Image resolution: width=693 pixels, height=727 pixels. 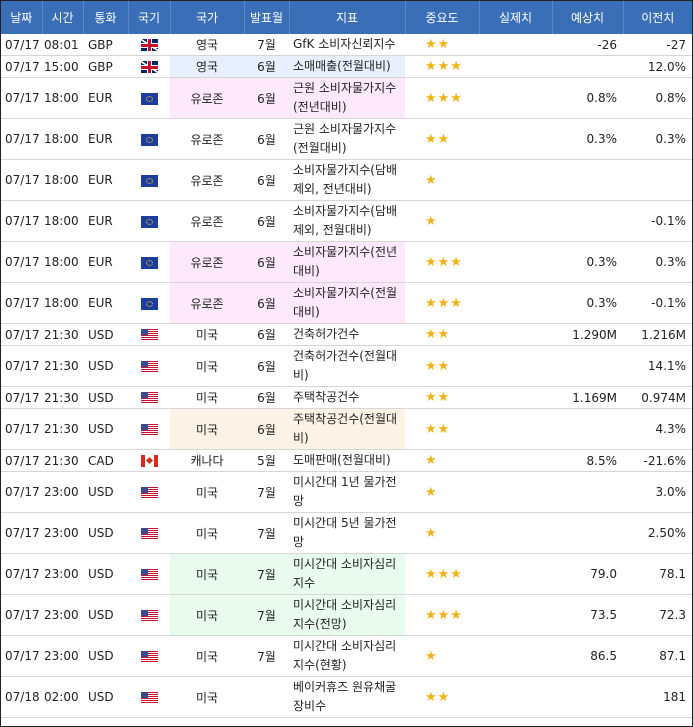 What do you see at coordinates (587, 615) in the screenshot?
I see `cell-forecast: 73.5` at bounding box center [587, 615].